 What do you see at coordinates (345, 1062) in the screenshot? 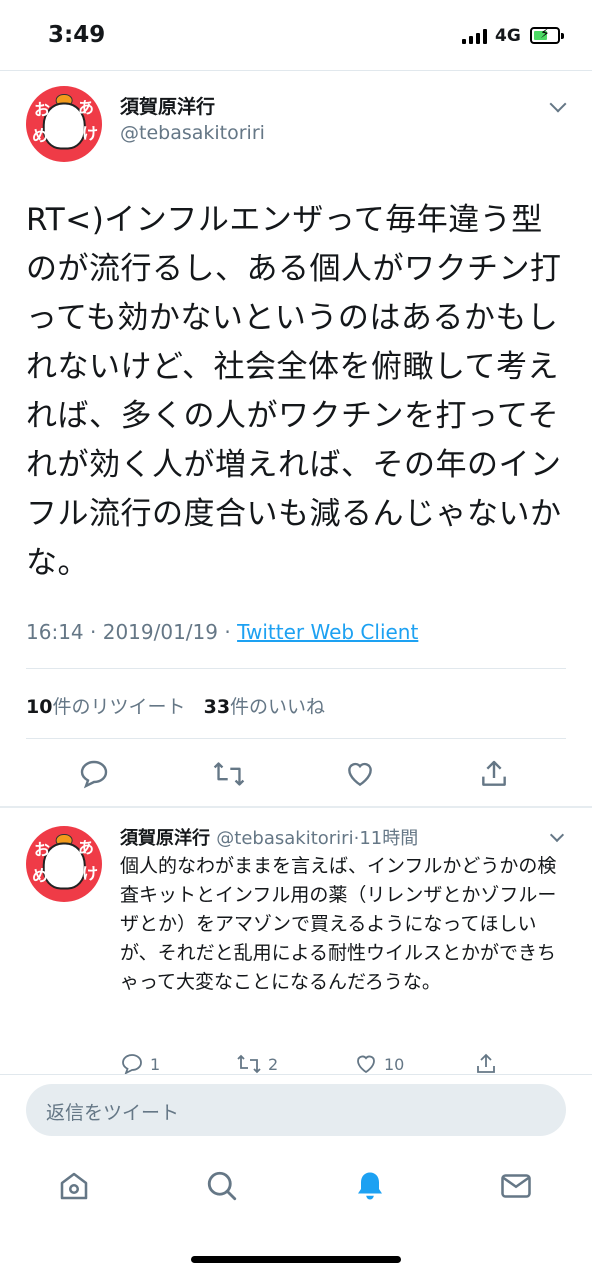
I see `reply-actions: 1 2 10` at bounding box center [345, 1062].